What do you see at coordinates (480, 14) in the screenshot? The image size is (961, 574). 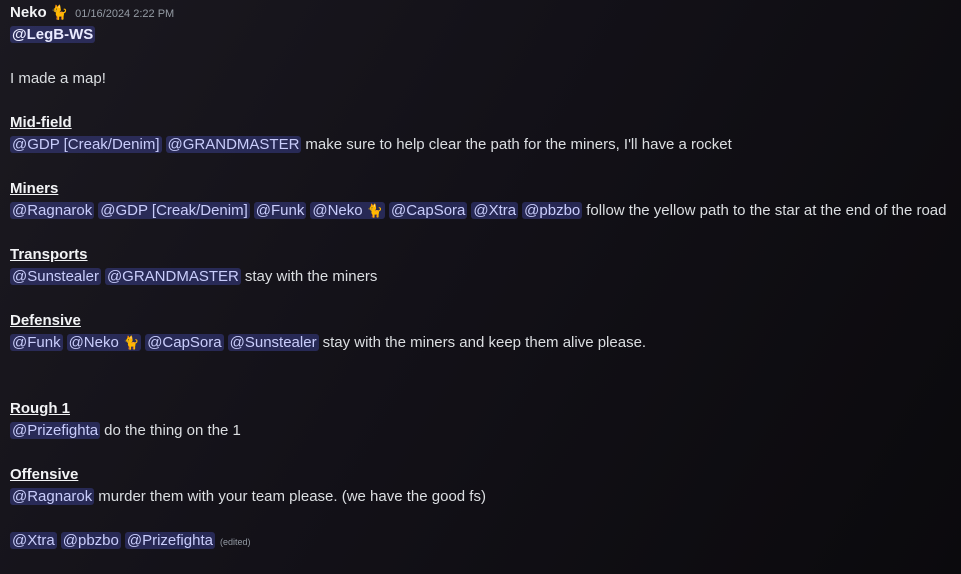 I see `message-header: Neko 🐈 01/16/2024 2:22 PM` at bounding box center [480, 14].